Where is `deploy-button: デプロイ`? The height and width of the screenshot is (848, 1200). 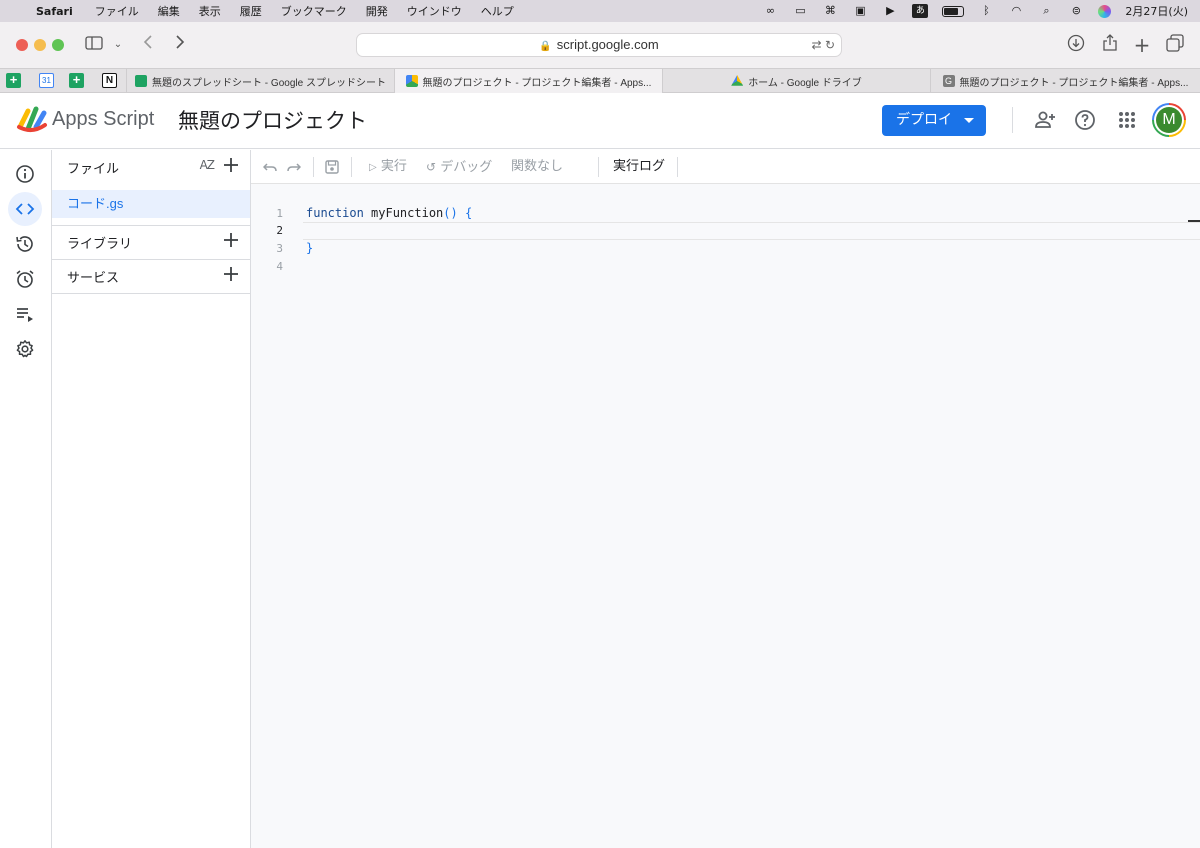
deploy-button: デプロイ is located at coordinates (934, 120).